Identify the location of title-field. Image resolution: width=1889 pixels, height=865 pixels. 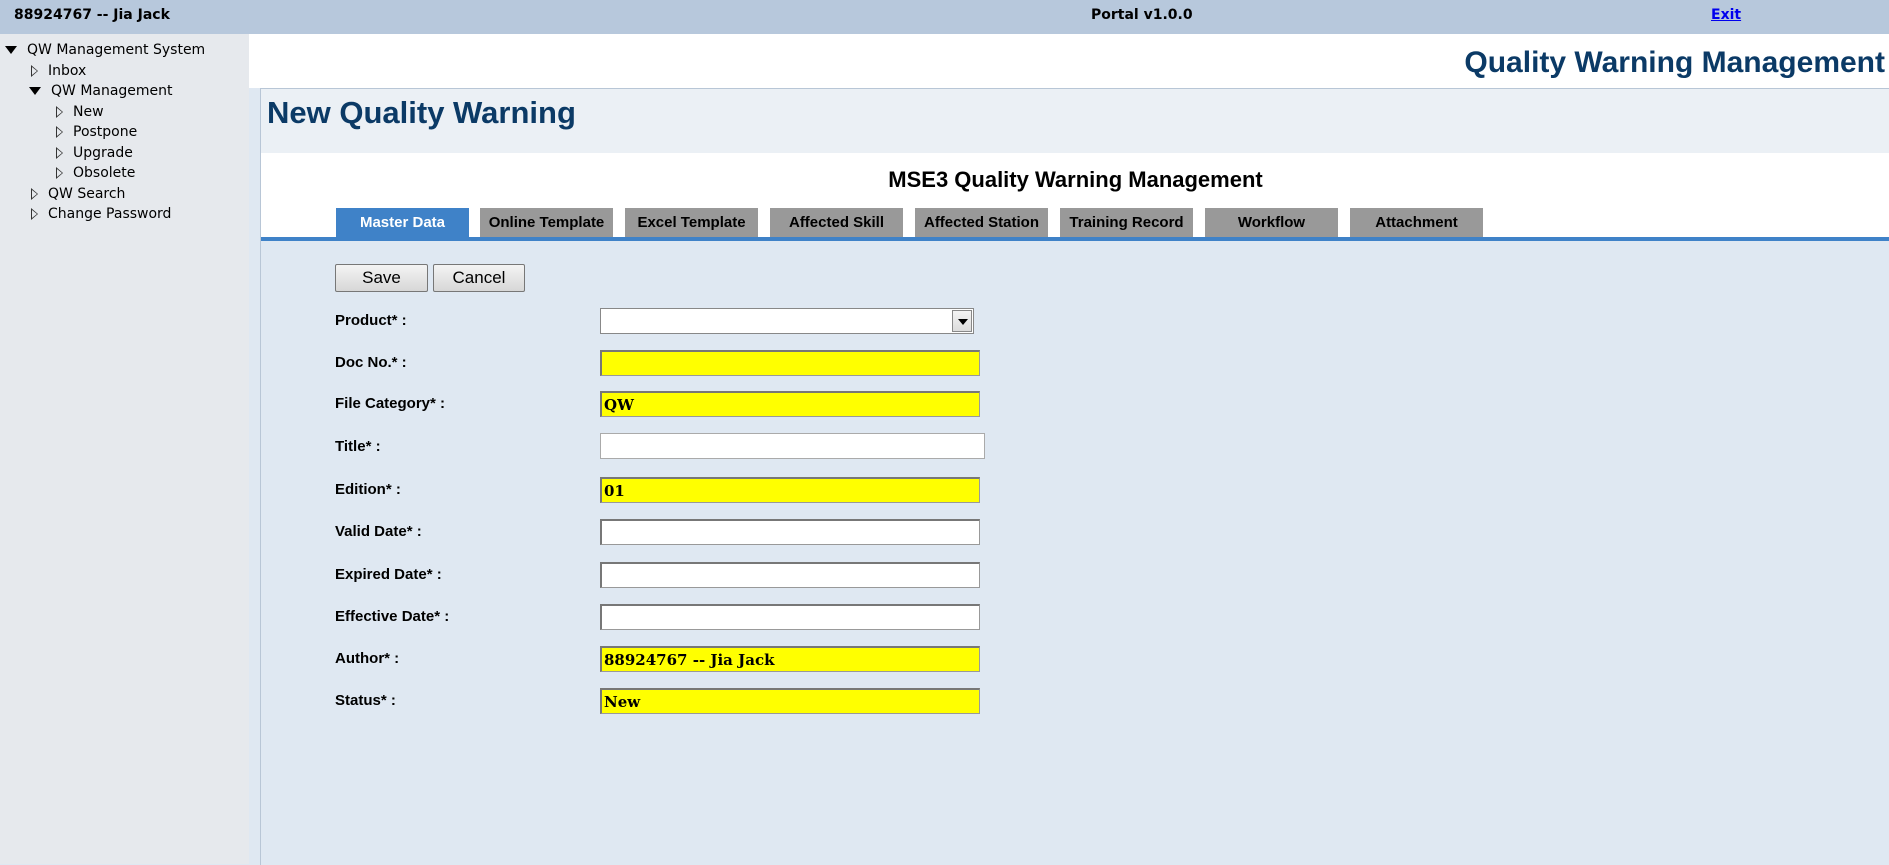
(792, 446).